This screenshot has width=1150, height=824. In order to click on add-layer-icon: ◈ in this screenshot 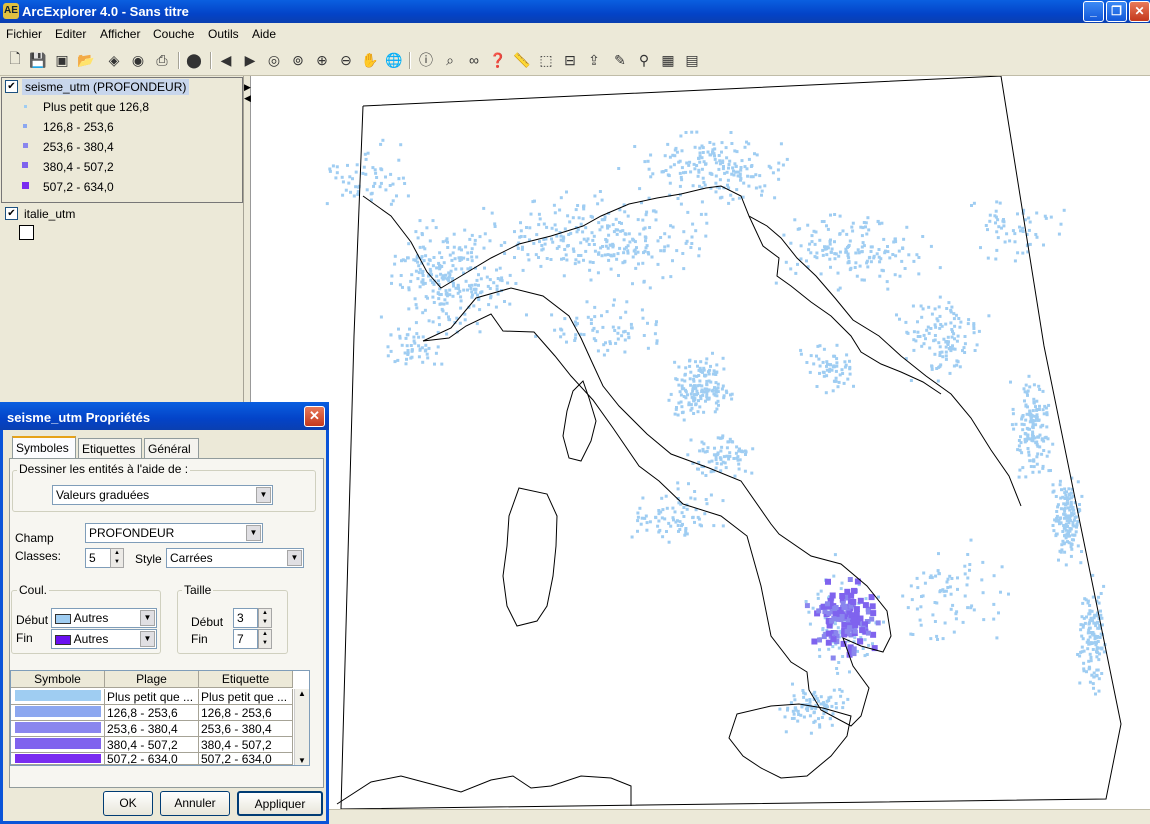, I will do `click(114, 60)`.